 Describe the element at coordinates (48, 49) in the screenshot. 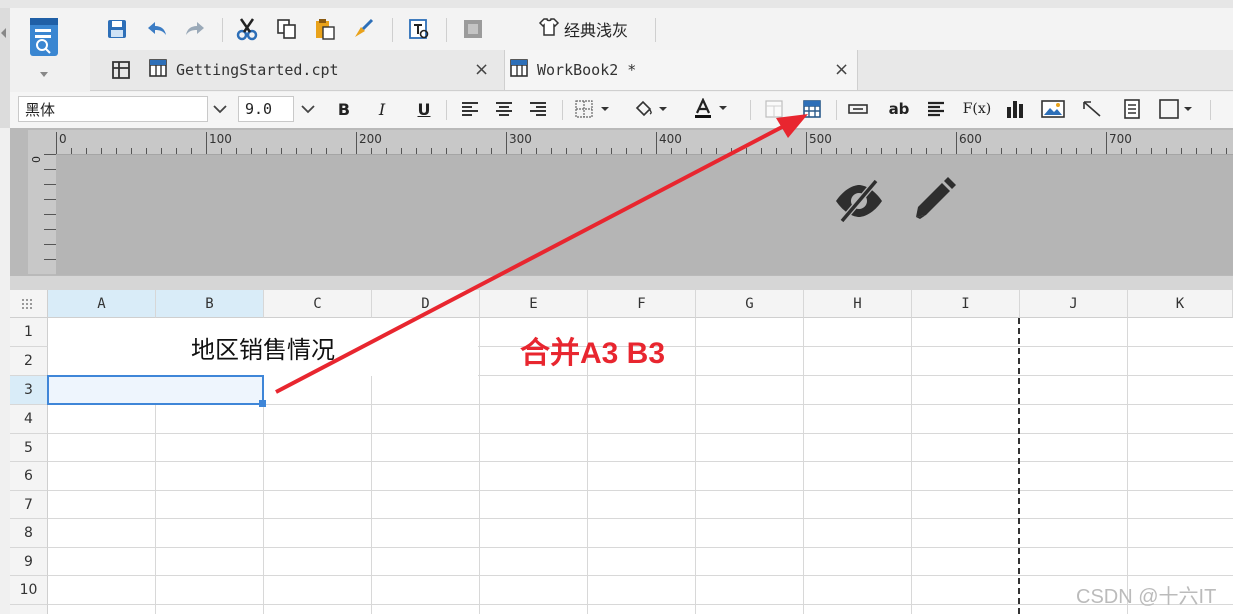

I see `app-menu-icon` at that location.